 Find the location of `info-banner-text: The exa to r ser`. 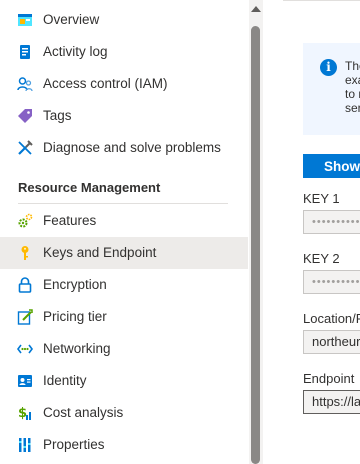

info-banner-text: The exa to r ser is located at coordinates (352, 87).